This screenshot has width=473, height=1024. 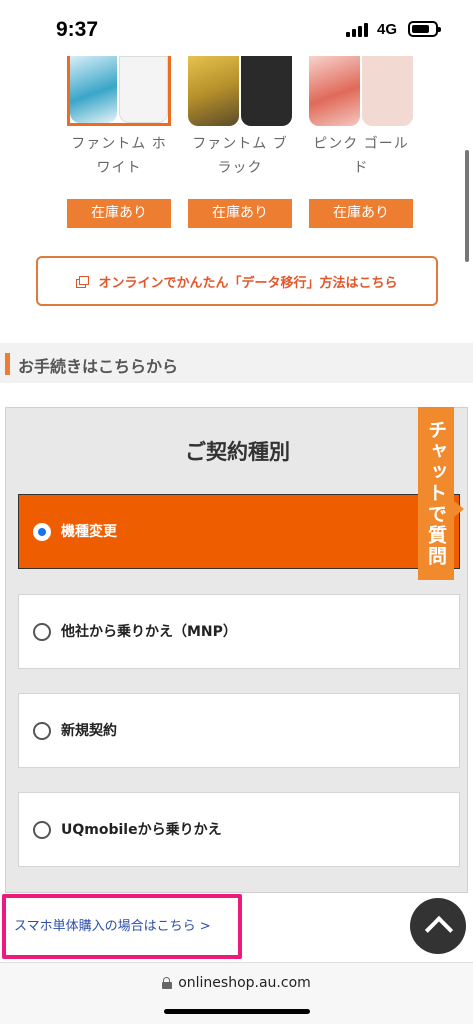 I want to click on color-name: ピンク ゴールド, so click(x=361, y=156).